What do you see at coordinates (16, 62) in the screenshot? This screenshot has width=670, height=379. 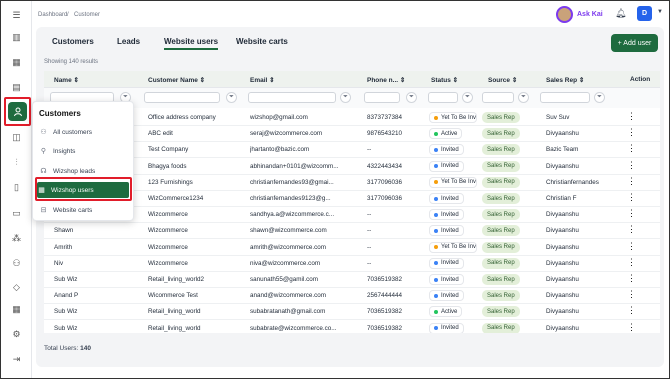 I see `catalog-icon: ▦` at bounding box center [16, 62].